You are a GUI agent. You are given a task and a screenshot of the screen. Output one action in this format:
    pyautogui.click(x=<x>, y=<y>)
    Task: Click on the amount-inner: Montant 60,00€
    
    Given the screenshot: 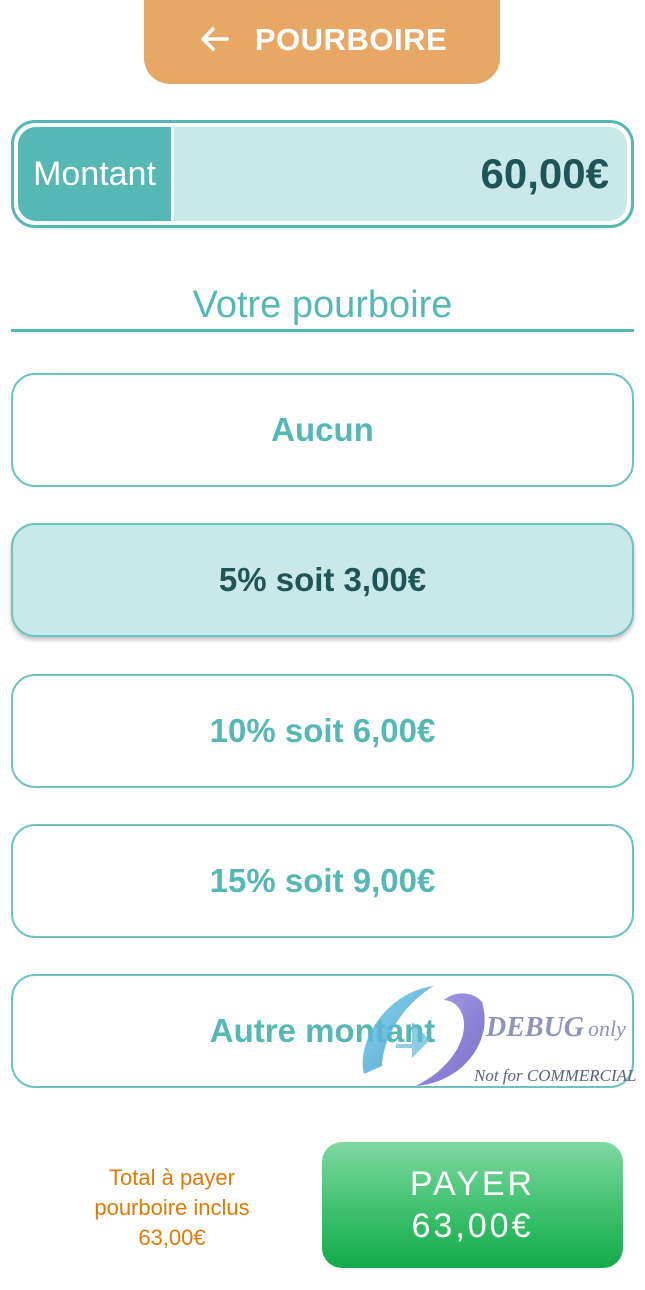 What is the action you would take?
    pyautogui.click(x=322, y=174)
    